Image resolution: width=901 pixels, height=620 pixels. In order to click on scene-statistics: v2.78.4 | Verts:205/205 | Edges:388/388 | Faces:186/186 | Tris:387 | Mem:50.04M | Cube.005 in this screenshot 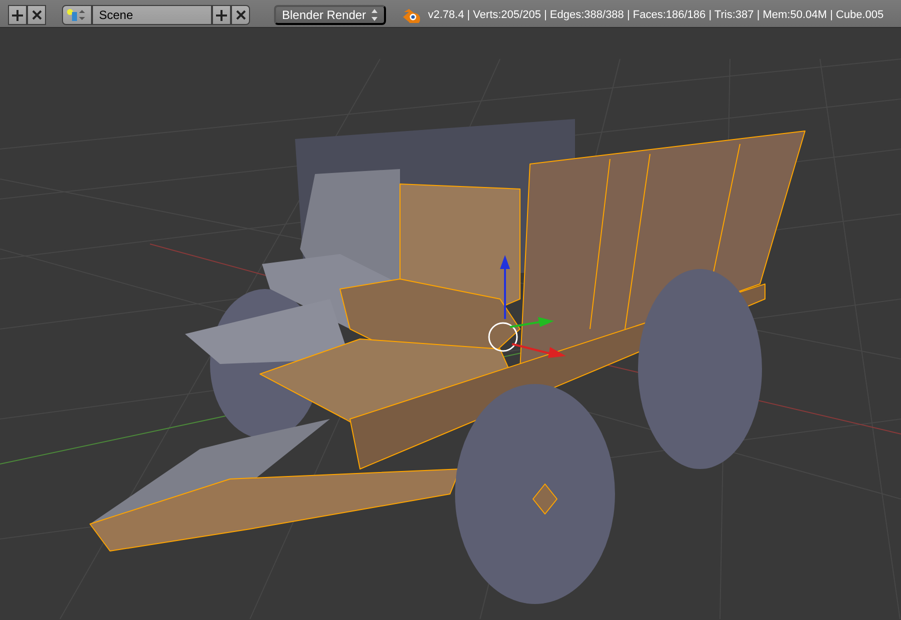, I will do `click(656, 15)`.